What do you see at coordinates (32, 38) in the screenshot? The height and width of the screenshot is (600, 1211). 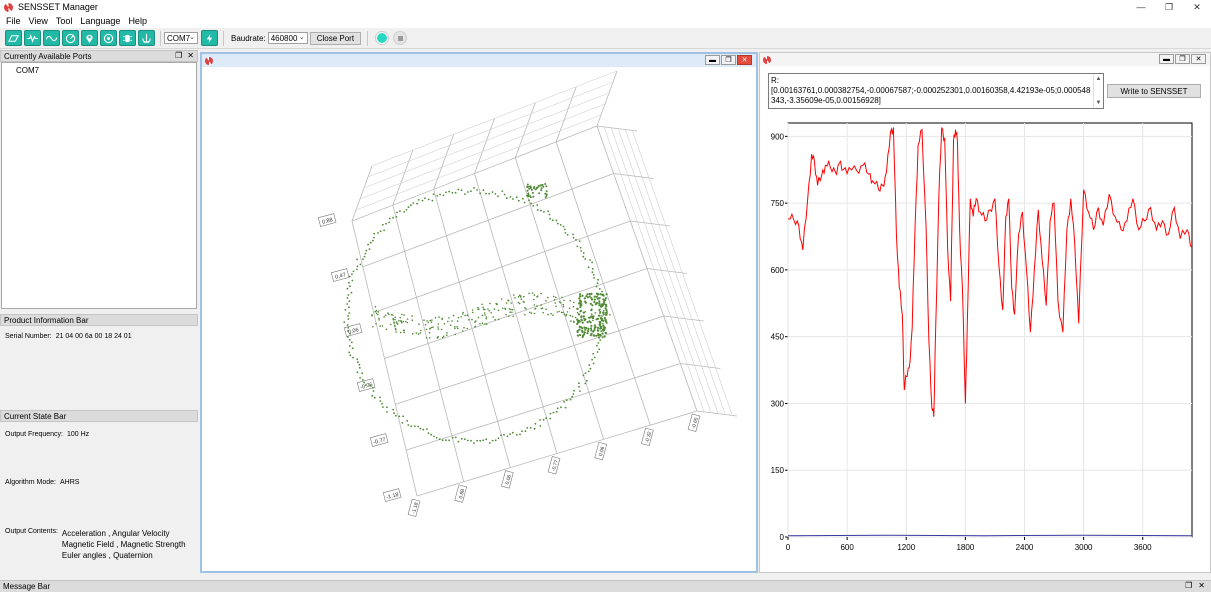 I see `wave-icon` at bounding box center [32, 38].